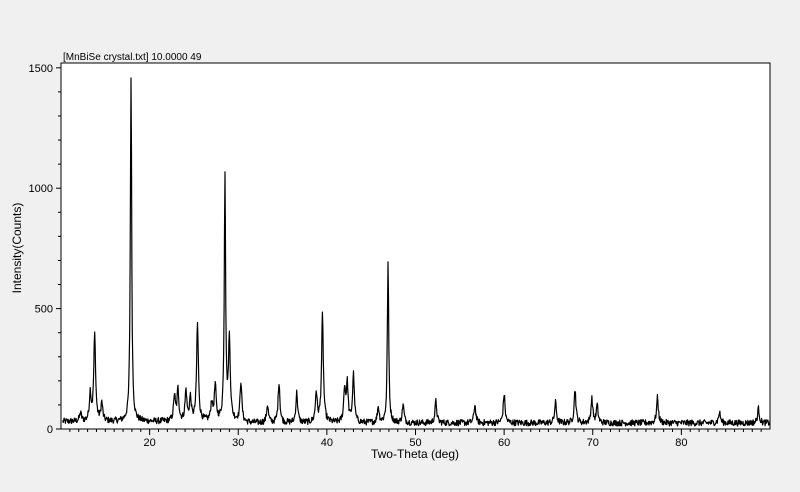 This screenshot has width=800, height=492. What do you see at coordinates (41, 69) in the screenshot?
I see `y-tick-label: 1500` at bounding box center [41, 69].